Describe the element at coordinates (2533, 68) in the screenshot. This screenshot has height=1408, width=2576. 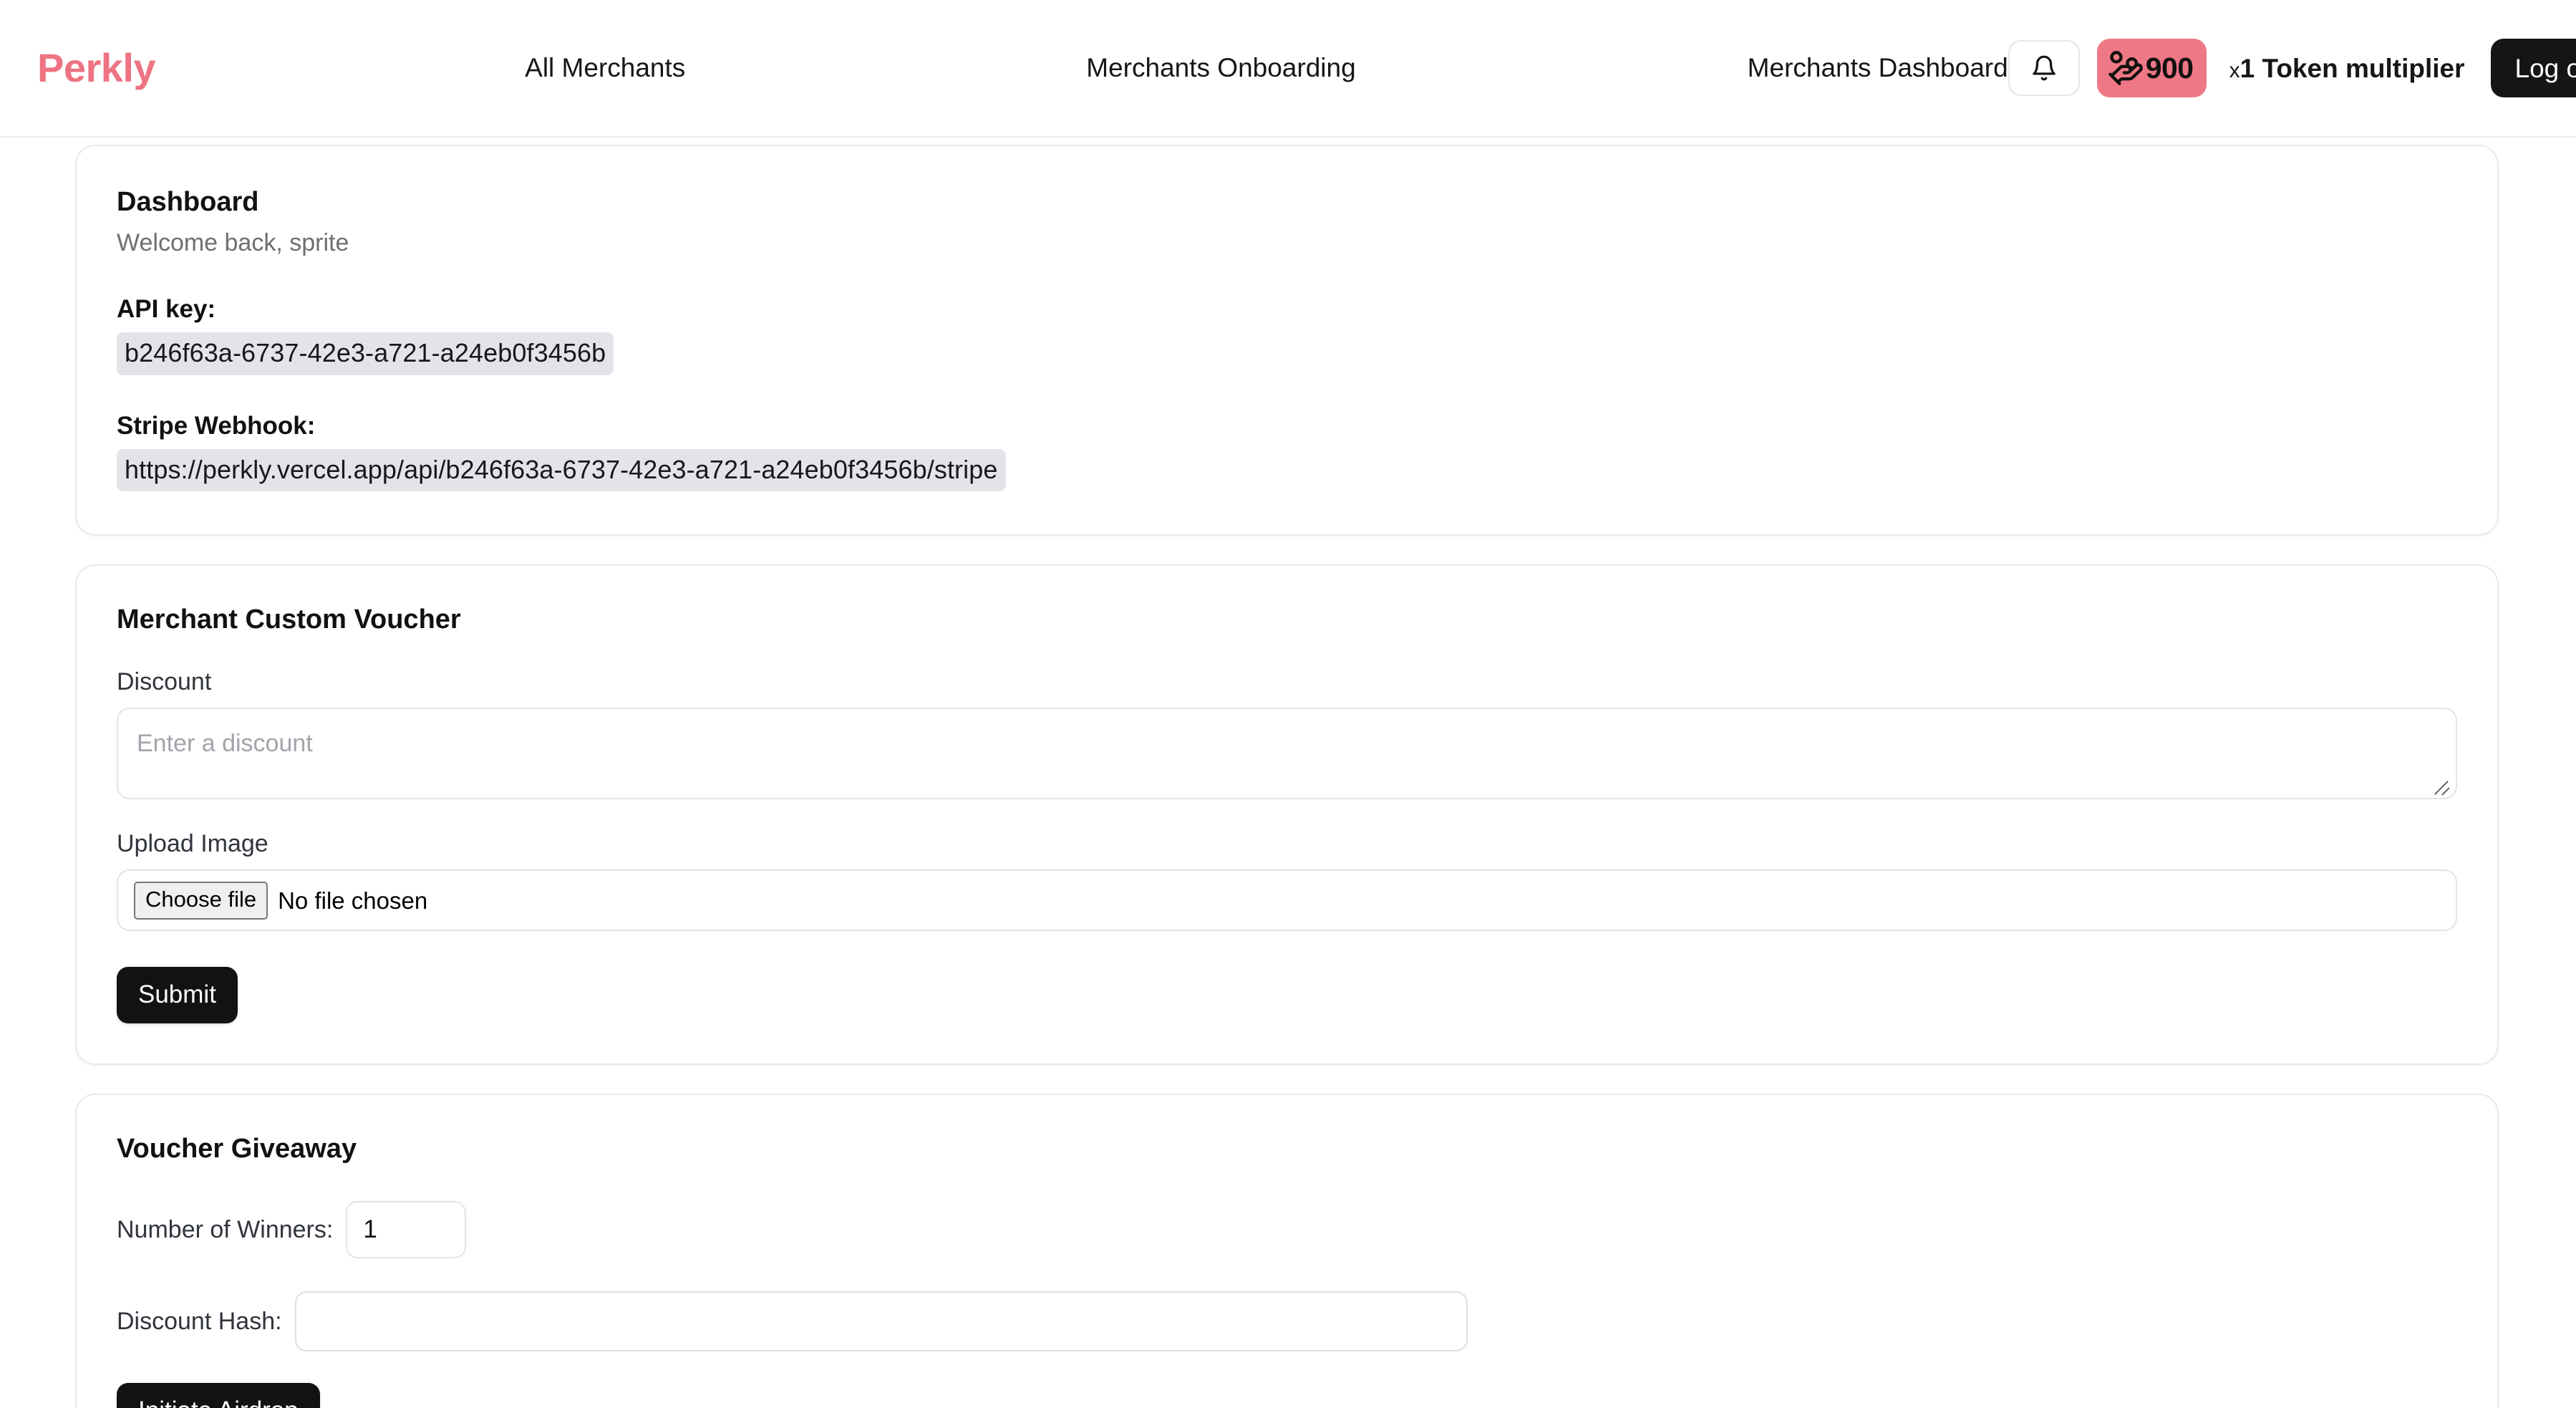
I see `logout-button: Log out` at that location.